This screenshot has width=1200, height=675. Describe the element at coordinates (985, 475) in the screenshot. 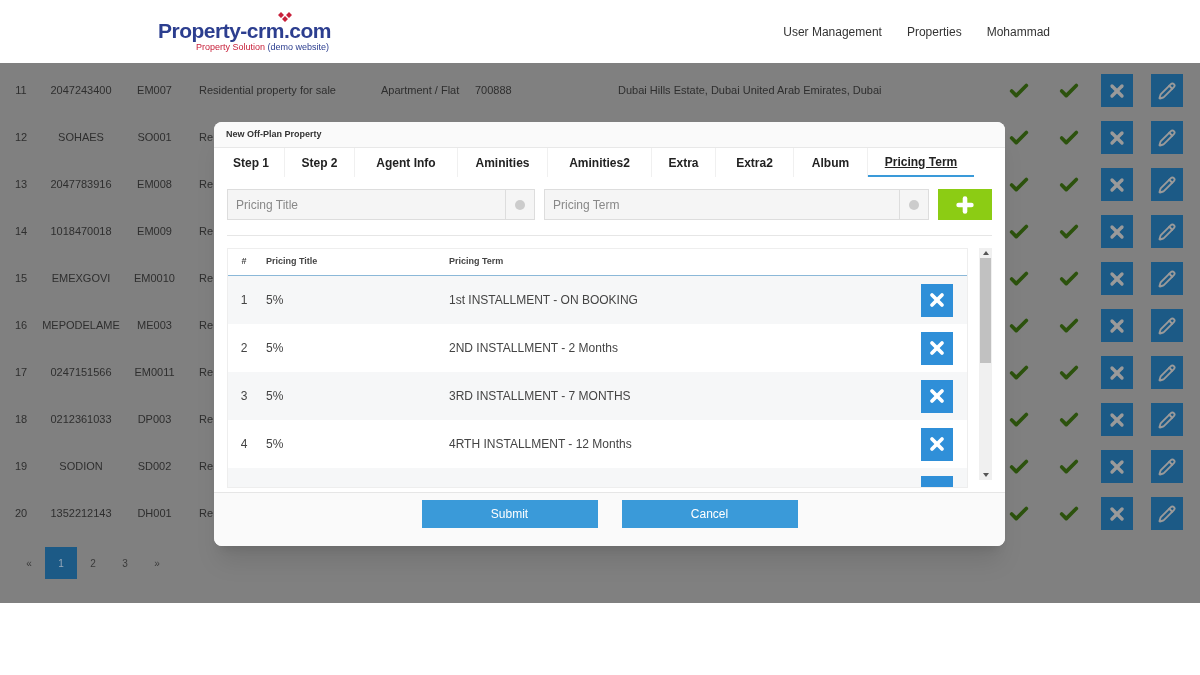

I see `scroll-down-icon` at that location.